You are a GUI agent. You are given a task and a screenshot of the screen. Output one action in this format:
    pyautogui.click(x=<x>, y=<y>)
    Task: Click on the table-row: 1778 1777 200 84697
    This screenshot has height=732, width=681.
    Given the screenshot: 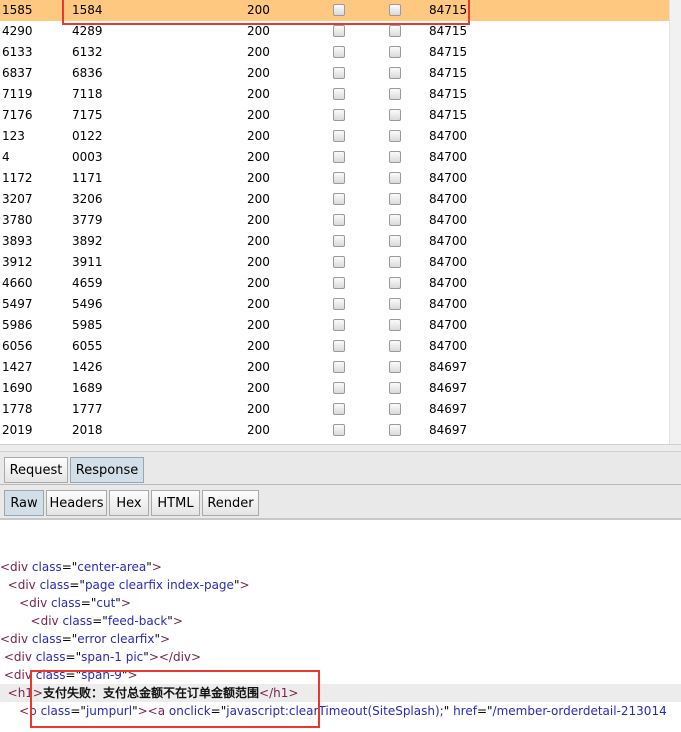 What is the action you would take?
    pyautogui.click(x=334, y=409)
    